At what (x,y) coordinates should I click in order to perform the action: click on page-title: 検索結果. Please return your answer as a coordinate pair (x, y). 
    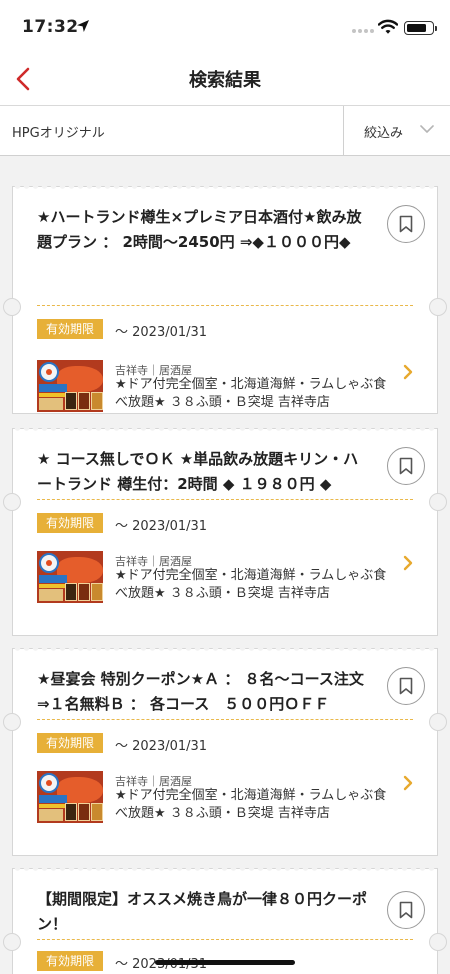
    Looking at the image, I should click on (225, 80).